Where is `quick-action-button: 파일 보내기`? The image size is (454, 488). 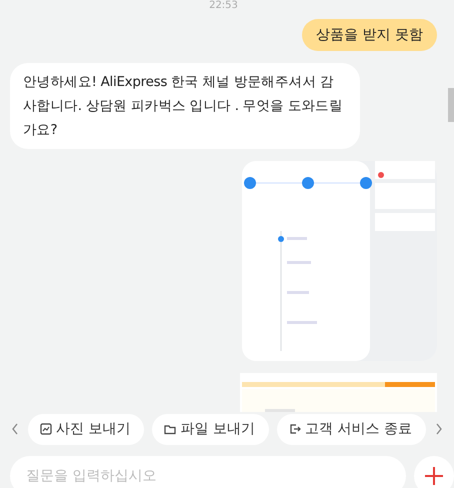
quick-action-button: 파일 보내기 is located at coordinates (210, 429).